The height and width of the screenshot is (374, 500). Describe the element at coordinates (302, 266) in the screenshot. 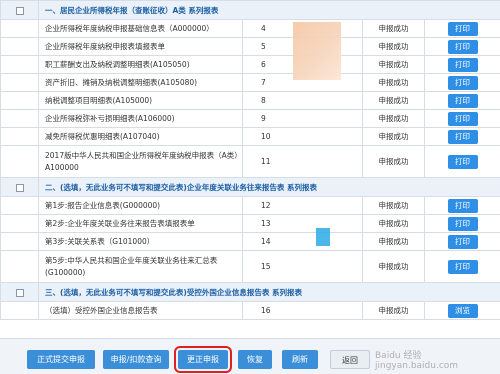

I see `row-number: 15` at that location.